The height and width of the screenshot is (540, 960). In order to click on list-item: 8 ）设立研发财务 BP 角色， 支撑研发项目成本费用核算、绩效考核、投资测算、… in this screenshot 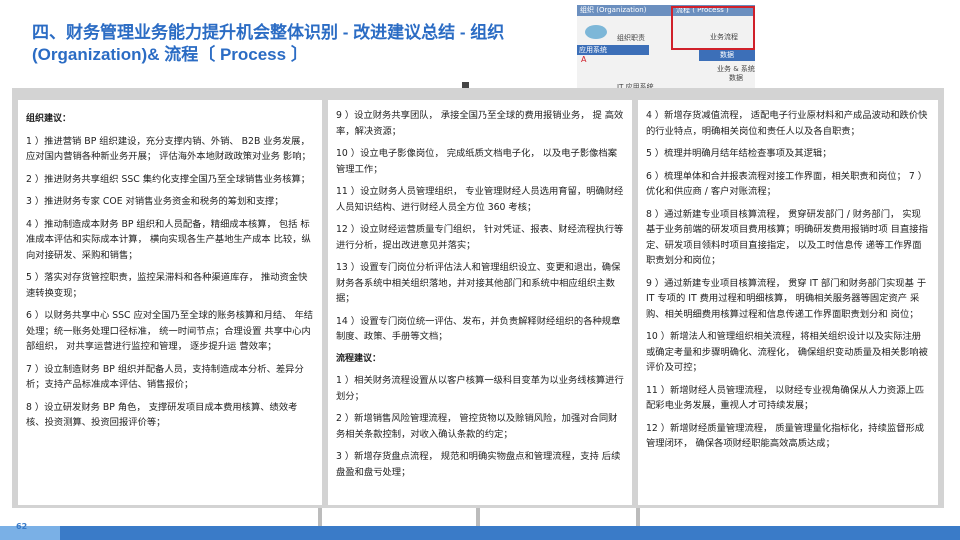, I will do `click(162, 415)`.